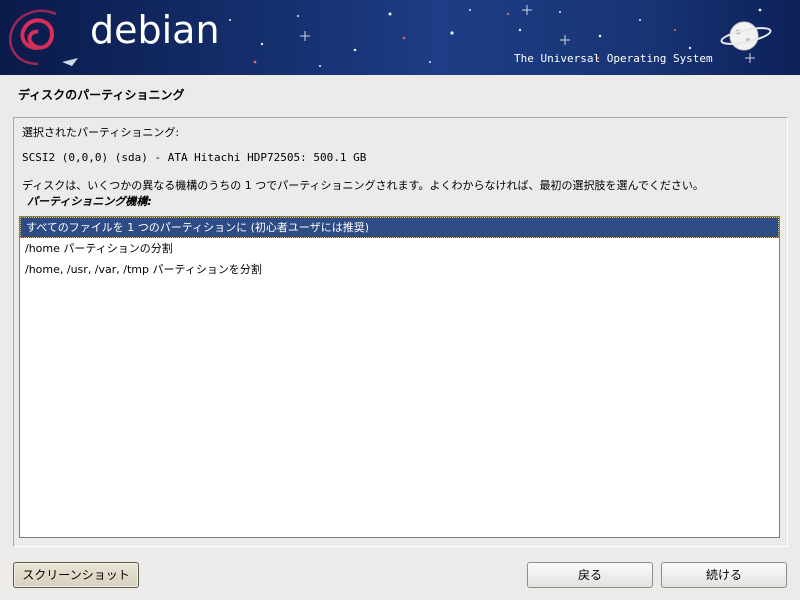 Image resolution: width=800 pixels, height=600 pixels. Describe the element at coordinates (399, 269) in the screenshot. I see `list-item: /home, /usr, /var, /tmp パーティションを分割` at that location.